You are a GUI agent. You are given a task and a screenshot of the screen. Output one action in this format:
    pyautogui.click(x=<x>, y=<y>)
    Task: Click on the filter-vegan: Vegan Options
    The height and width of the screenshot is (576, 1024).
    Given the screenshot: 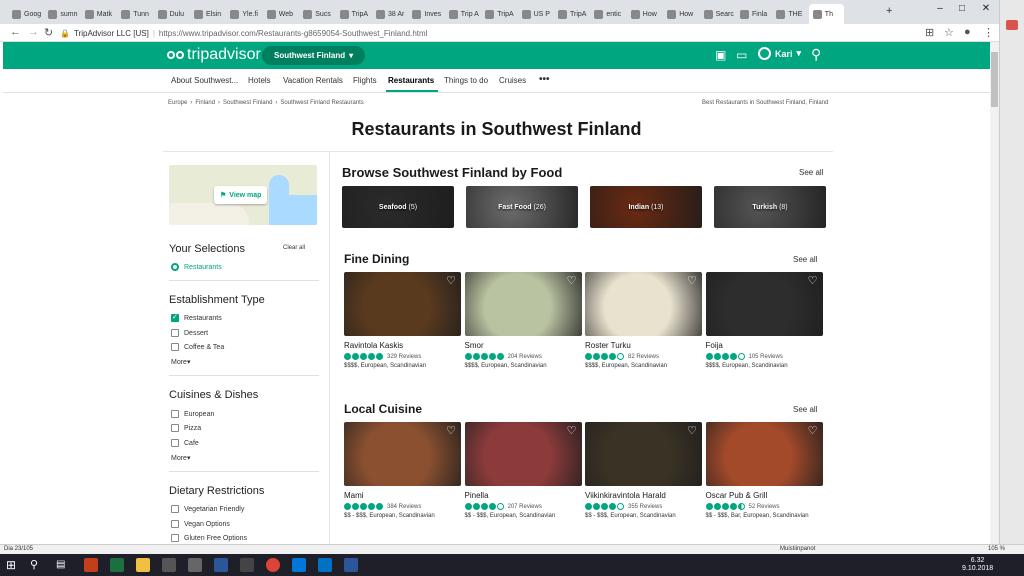 What is the action you would take?
    pyautogui.click(x=200, y=524)
    